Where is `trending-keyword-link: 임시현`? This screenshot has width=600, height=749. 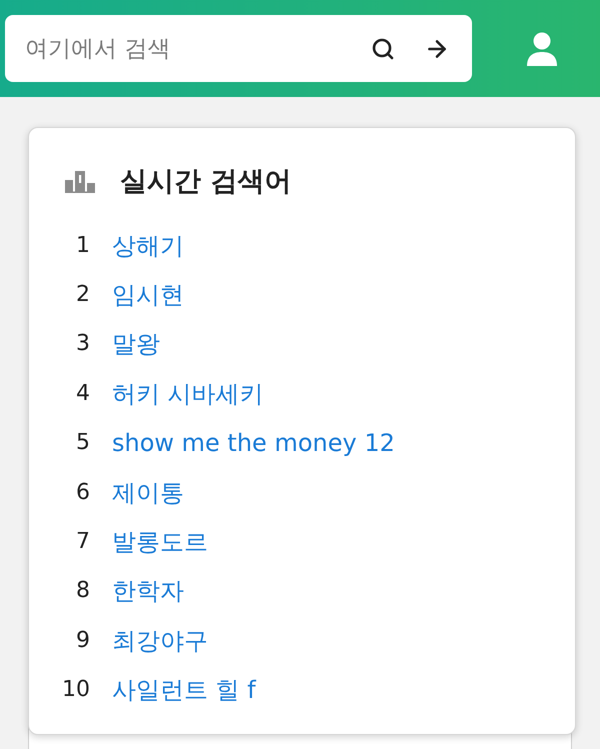 trending-keyword-link: 임시현 is located at coordinates (148, 295).